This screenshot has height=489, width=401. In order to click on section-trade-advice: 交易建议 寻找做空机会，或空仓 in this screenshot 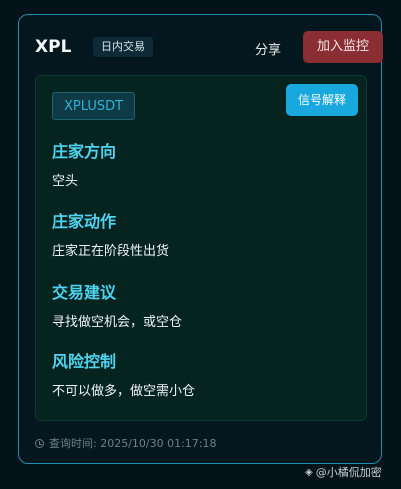, I will do `click(117, 307)`.